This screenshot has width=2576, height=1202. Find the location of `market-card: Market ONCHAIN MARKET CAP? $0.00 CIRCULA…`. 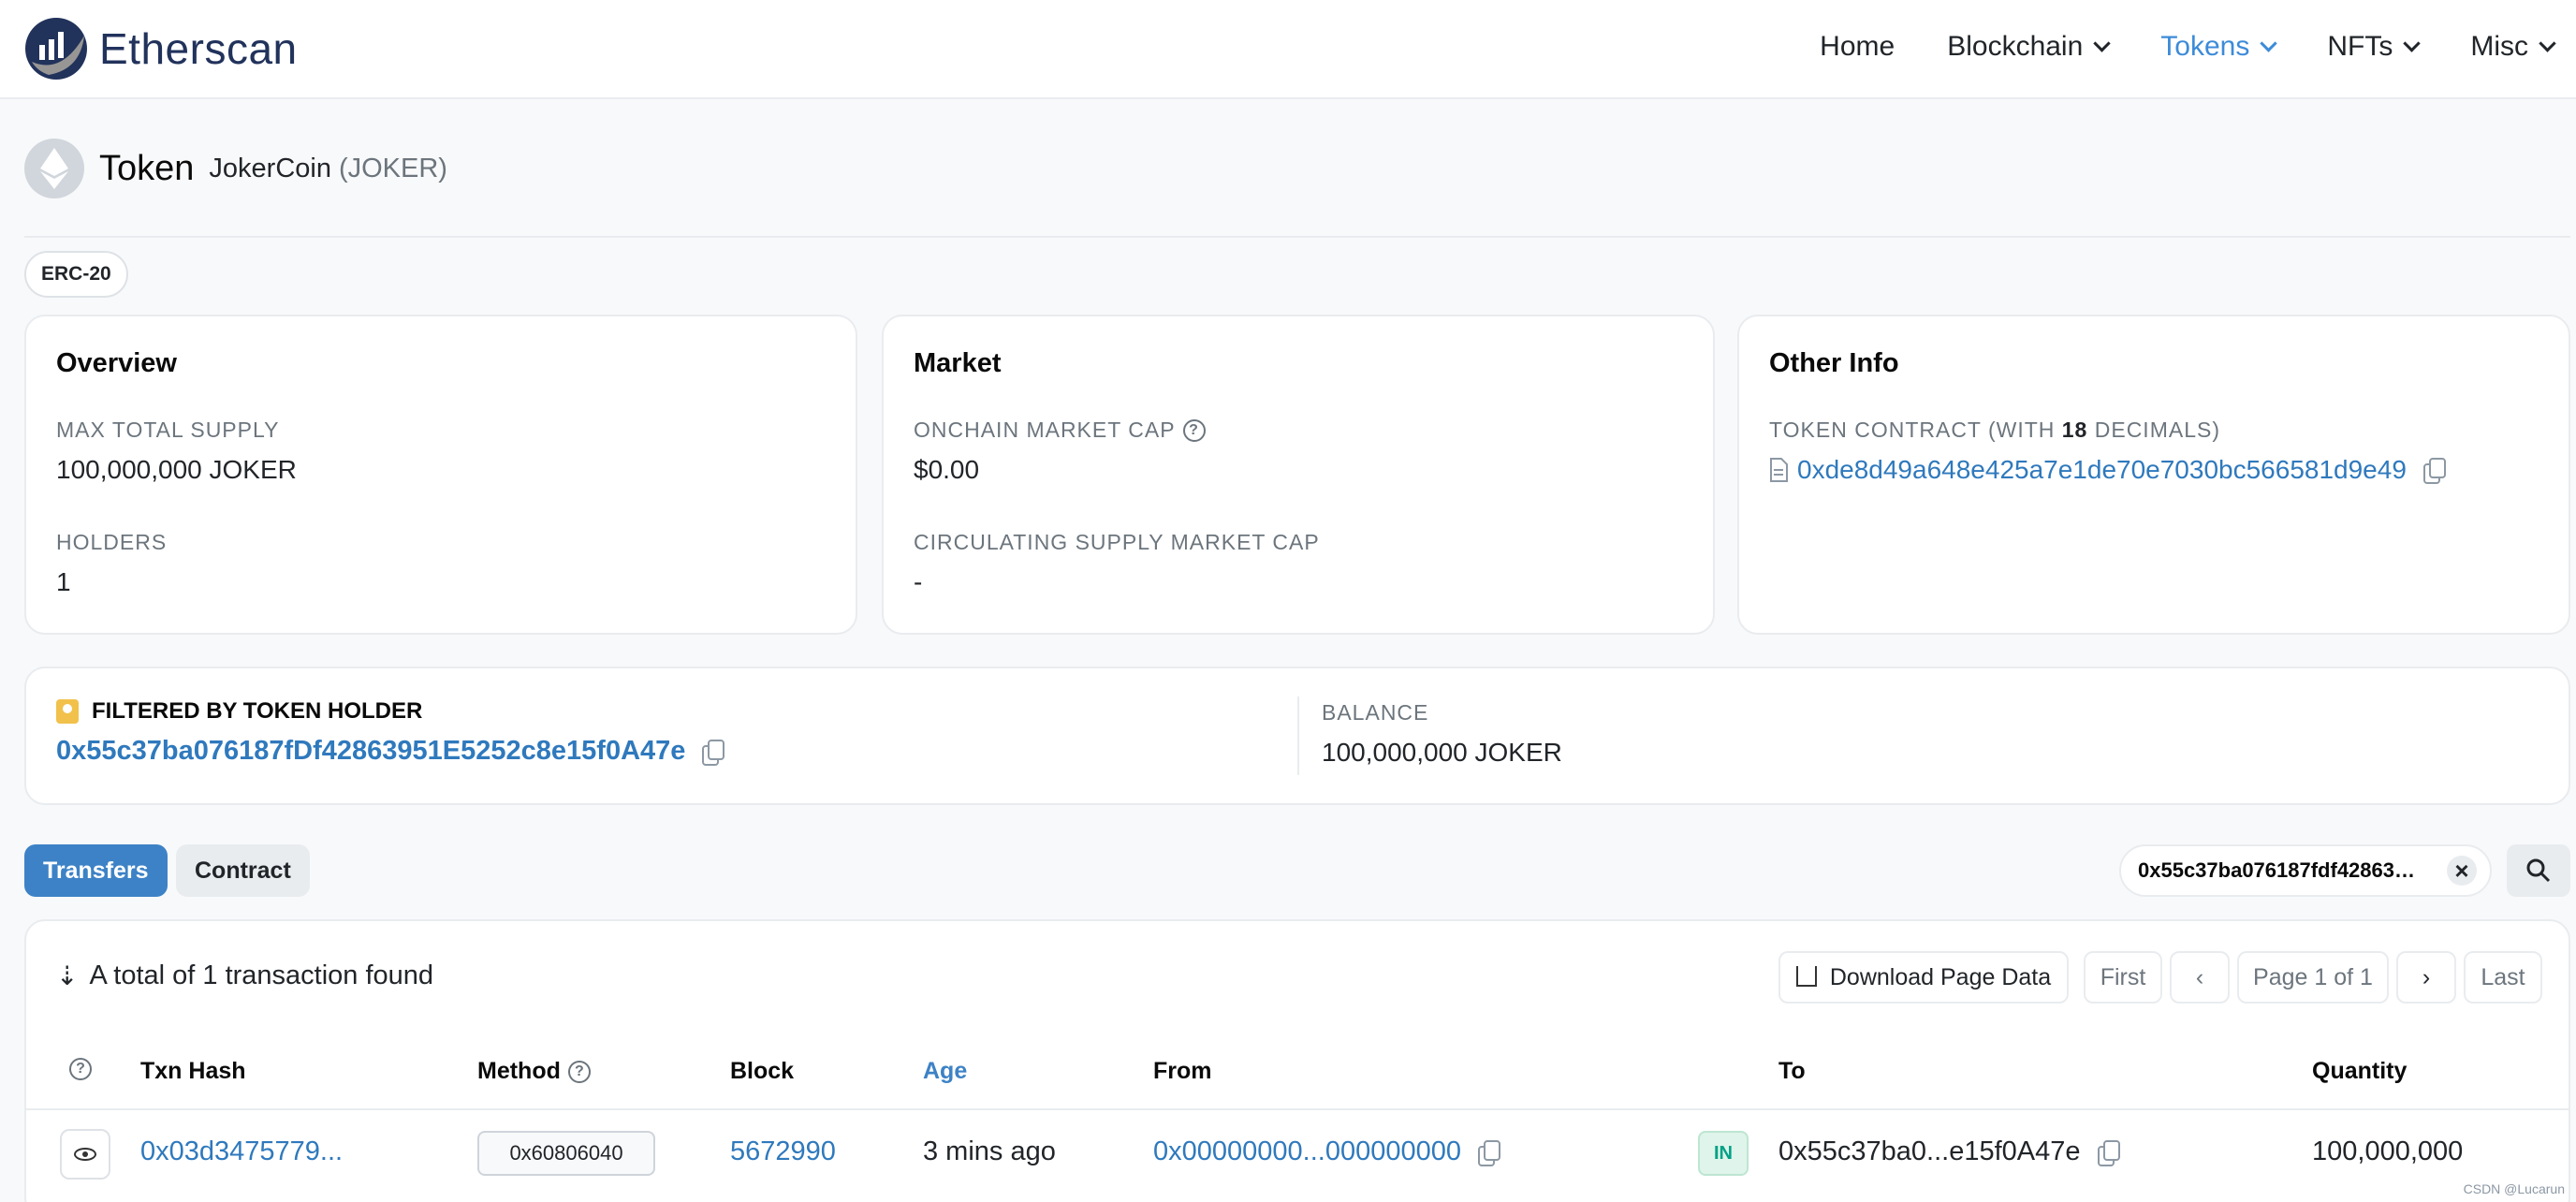

market-card: Market ONCHAIN MARKET CAP? $0.00 CIRCULA… is located at coordinates (1298, 475).